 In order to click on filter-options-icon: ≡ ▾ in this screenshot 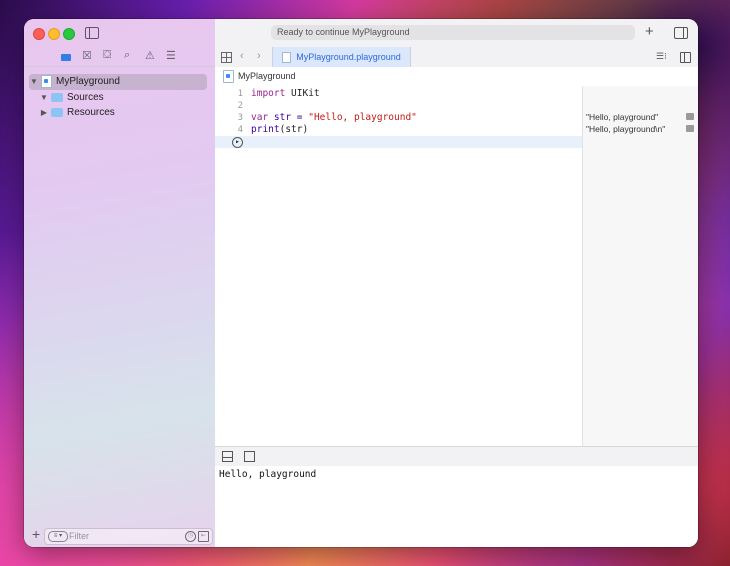, I will do `click(58, 536)`.